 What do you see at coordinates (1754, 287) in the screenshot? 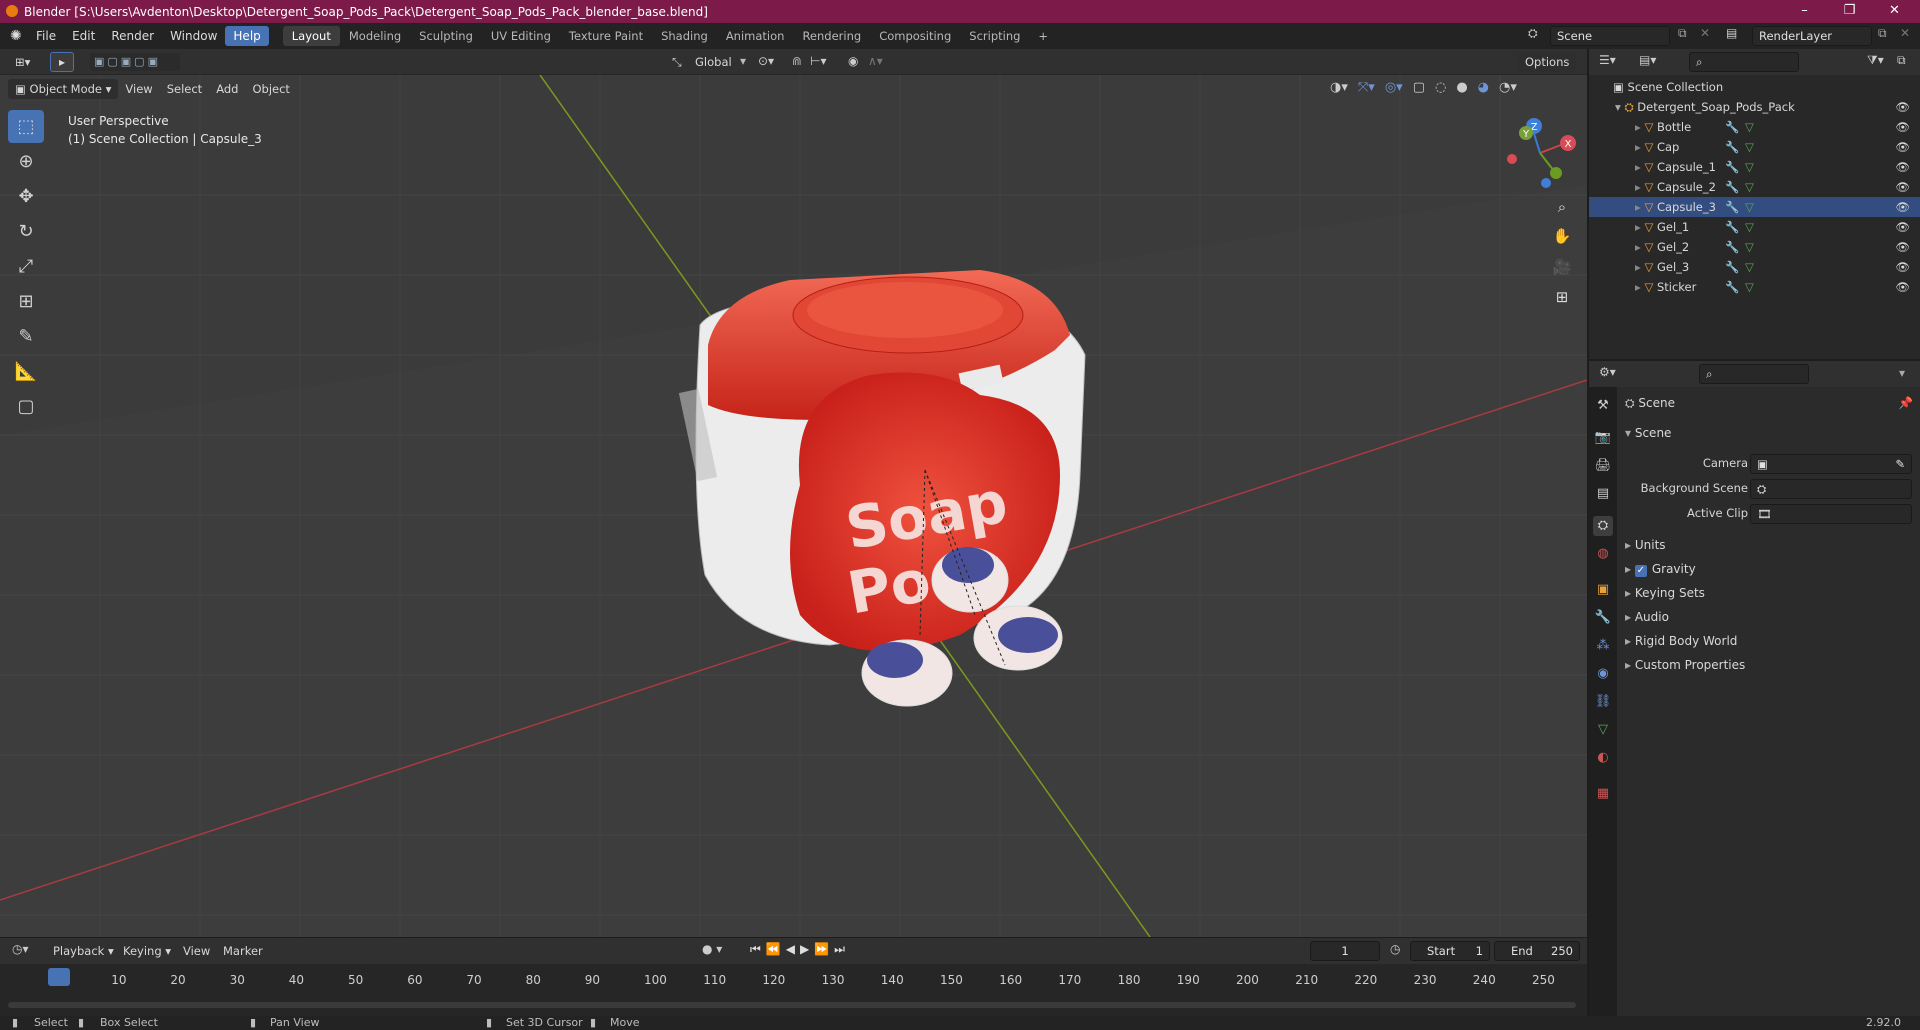
I see `outliner-item-sticker: ▸ ▽ Sticker 🔧 ▽ 👁` at bounding box center [1754, 287].